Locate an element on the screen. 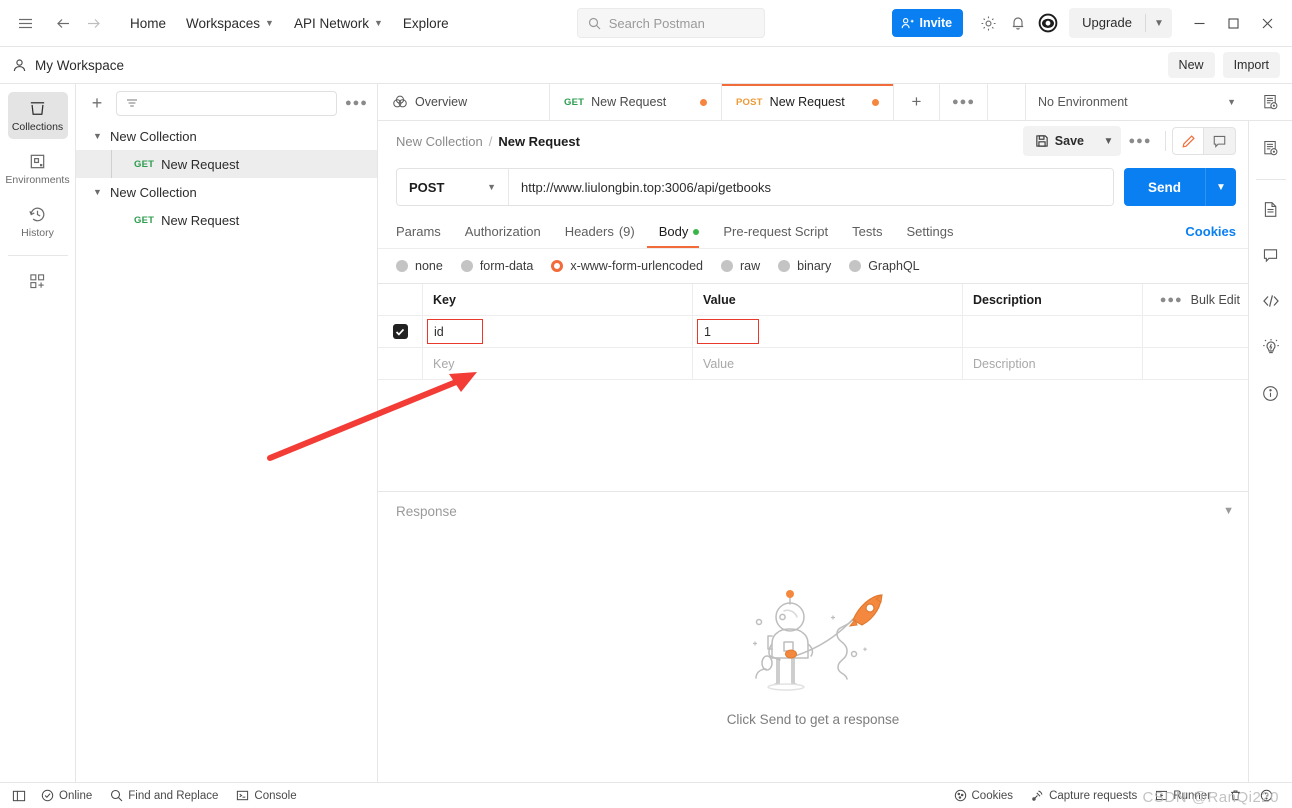  body-type-raw: raw is located at coordinates (740, 266).